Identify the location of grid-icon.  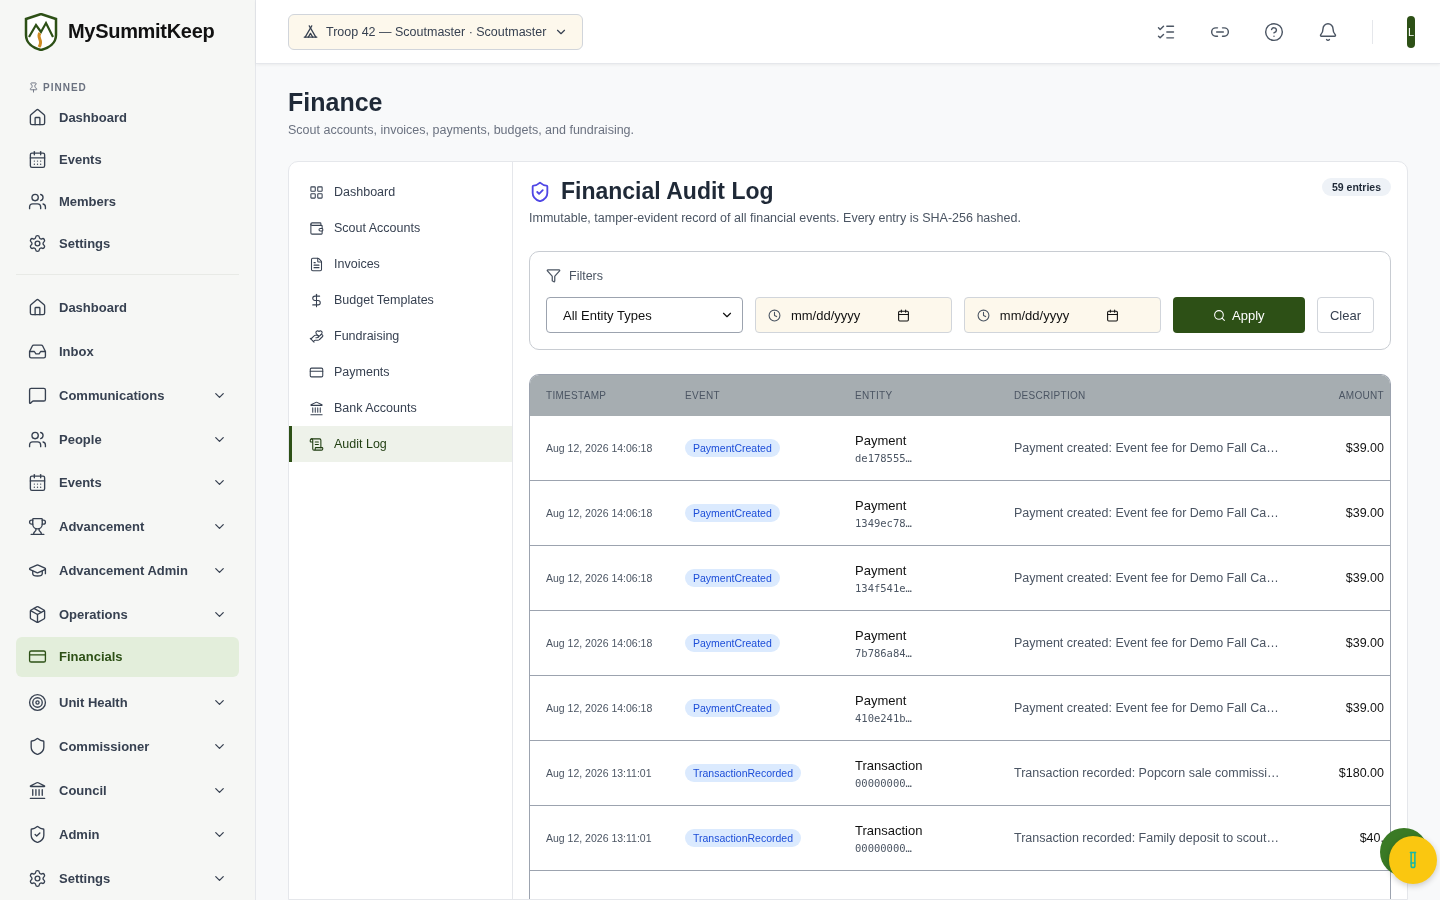
(316, 192).